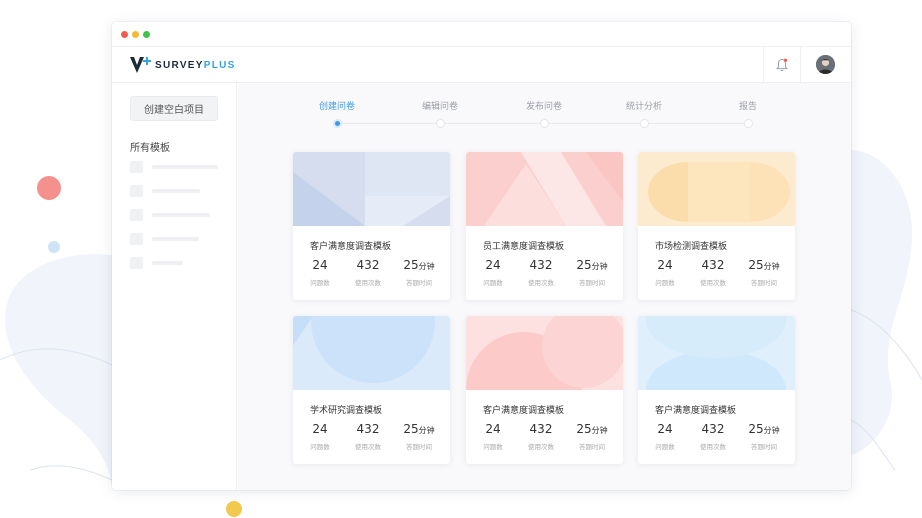 Image resolution: width=922 pixels, height=518 pixels. Describe the element at coordinates (691, 247) in the screenshot. I see `card-title: 市场检测调查模板` at that location.